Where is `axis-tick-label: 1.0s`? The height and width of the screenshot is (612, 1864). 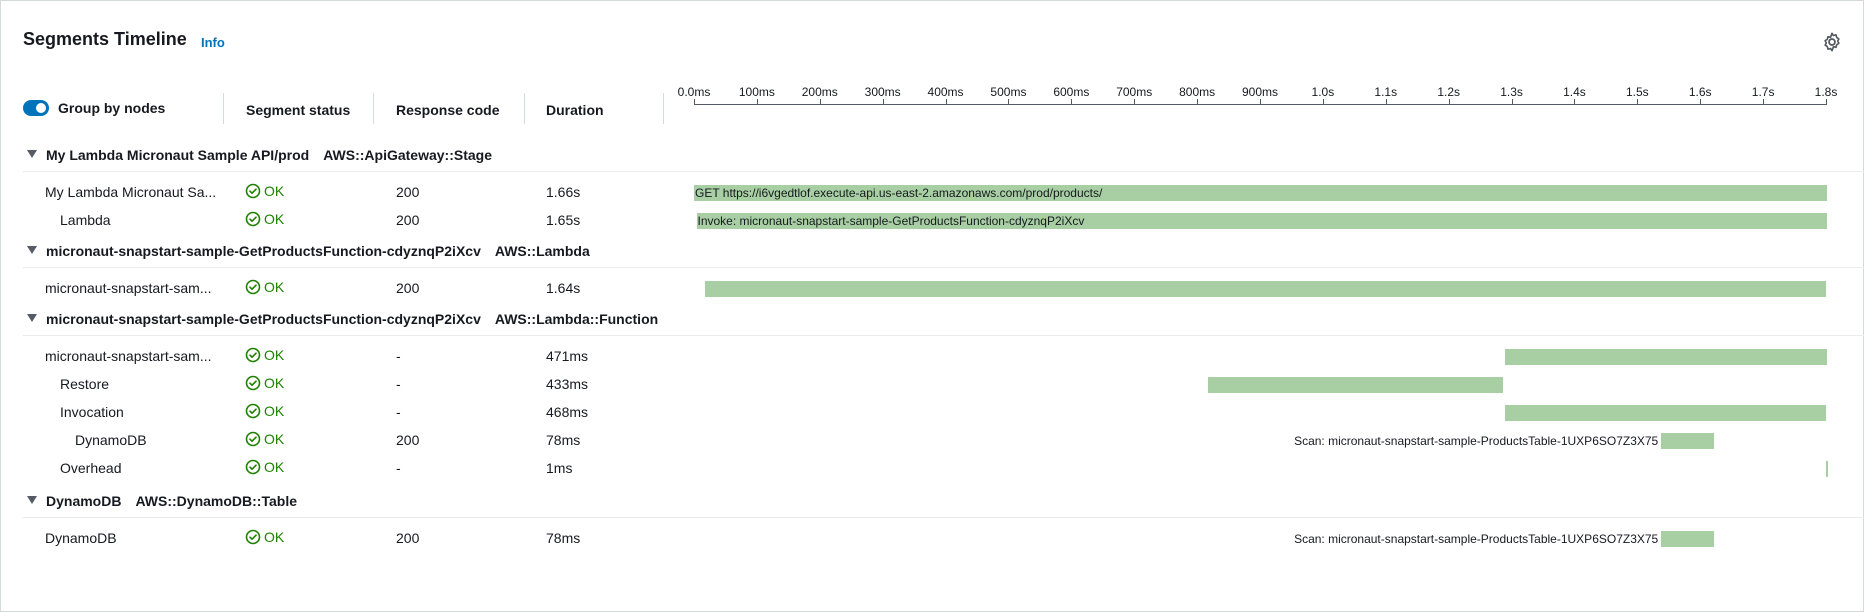
axis-tick-label: 1.0s is located at coordinates (1323, 92).